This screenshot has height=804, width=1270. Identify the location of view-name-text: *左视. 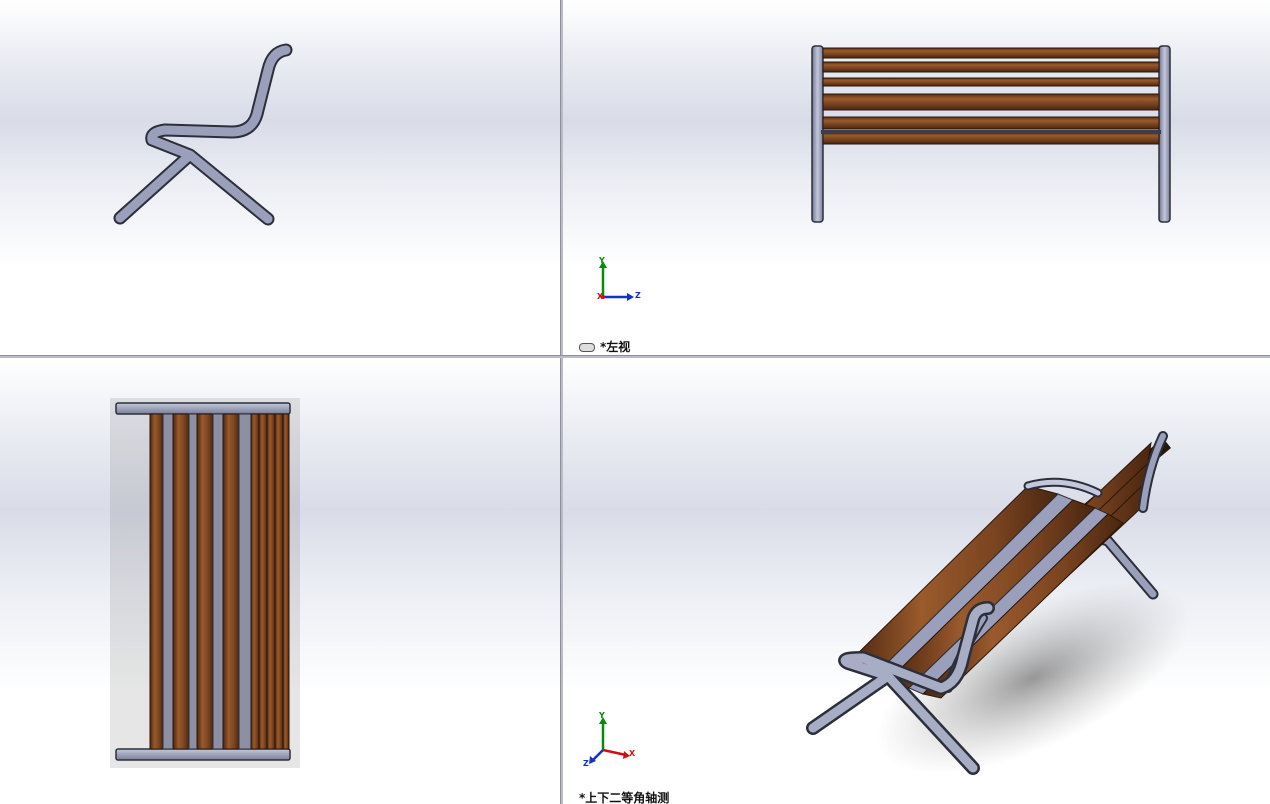
(615, 347).